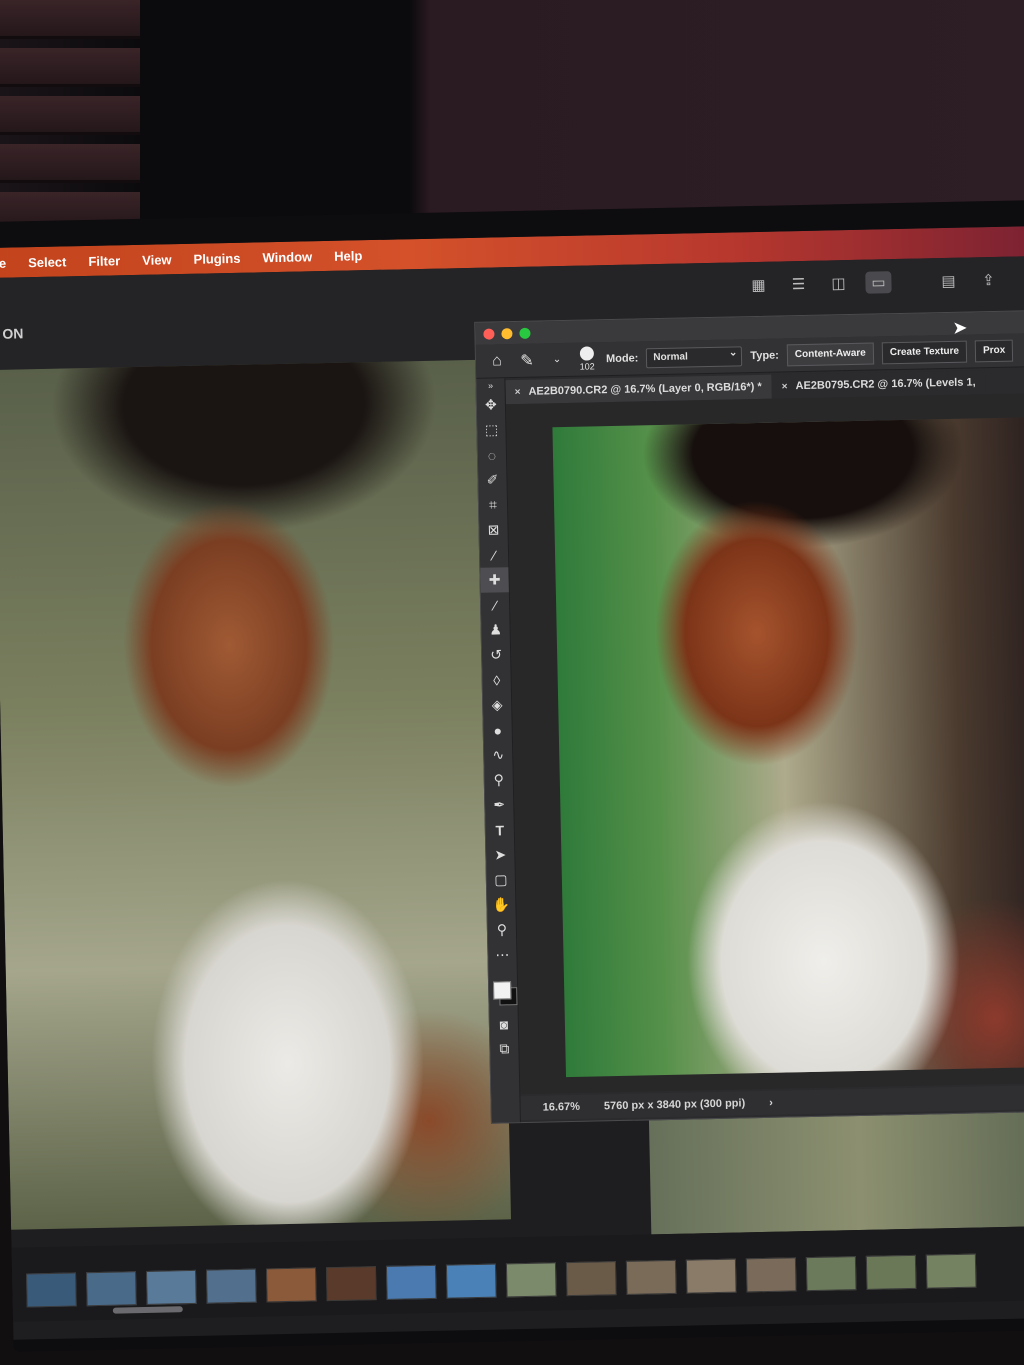 The height and width of the screenshot is (1365, 1024). I want to click on type-label: Type:, so click(765, 355).